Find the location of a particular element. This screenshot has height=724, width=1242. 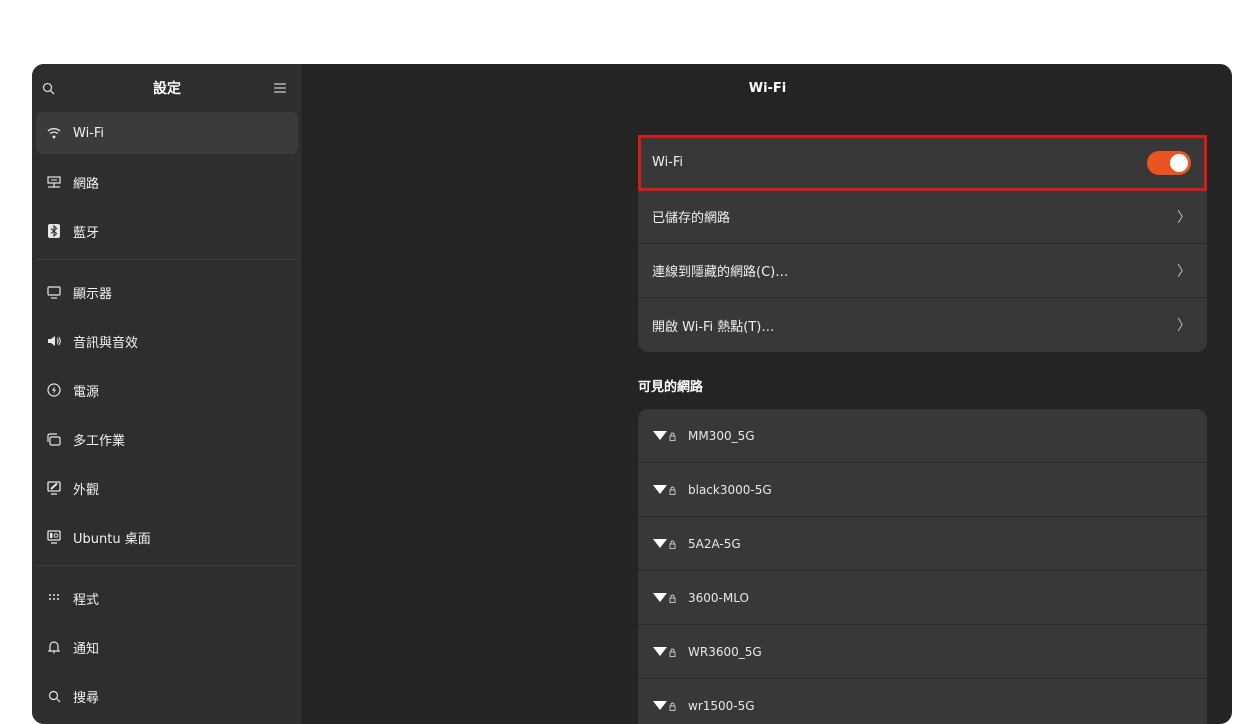

saved-networks-row: 已儲存的網路 〉 is located at coordinates (922, 217).